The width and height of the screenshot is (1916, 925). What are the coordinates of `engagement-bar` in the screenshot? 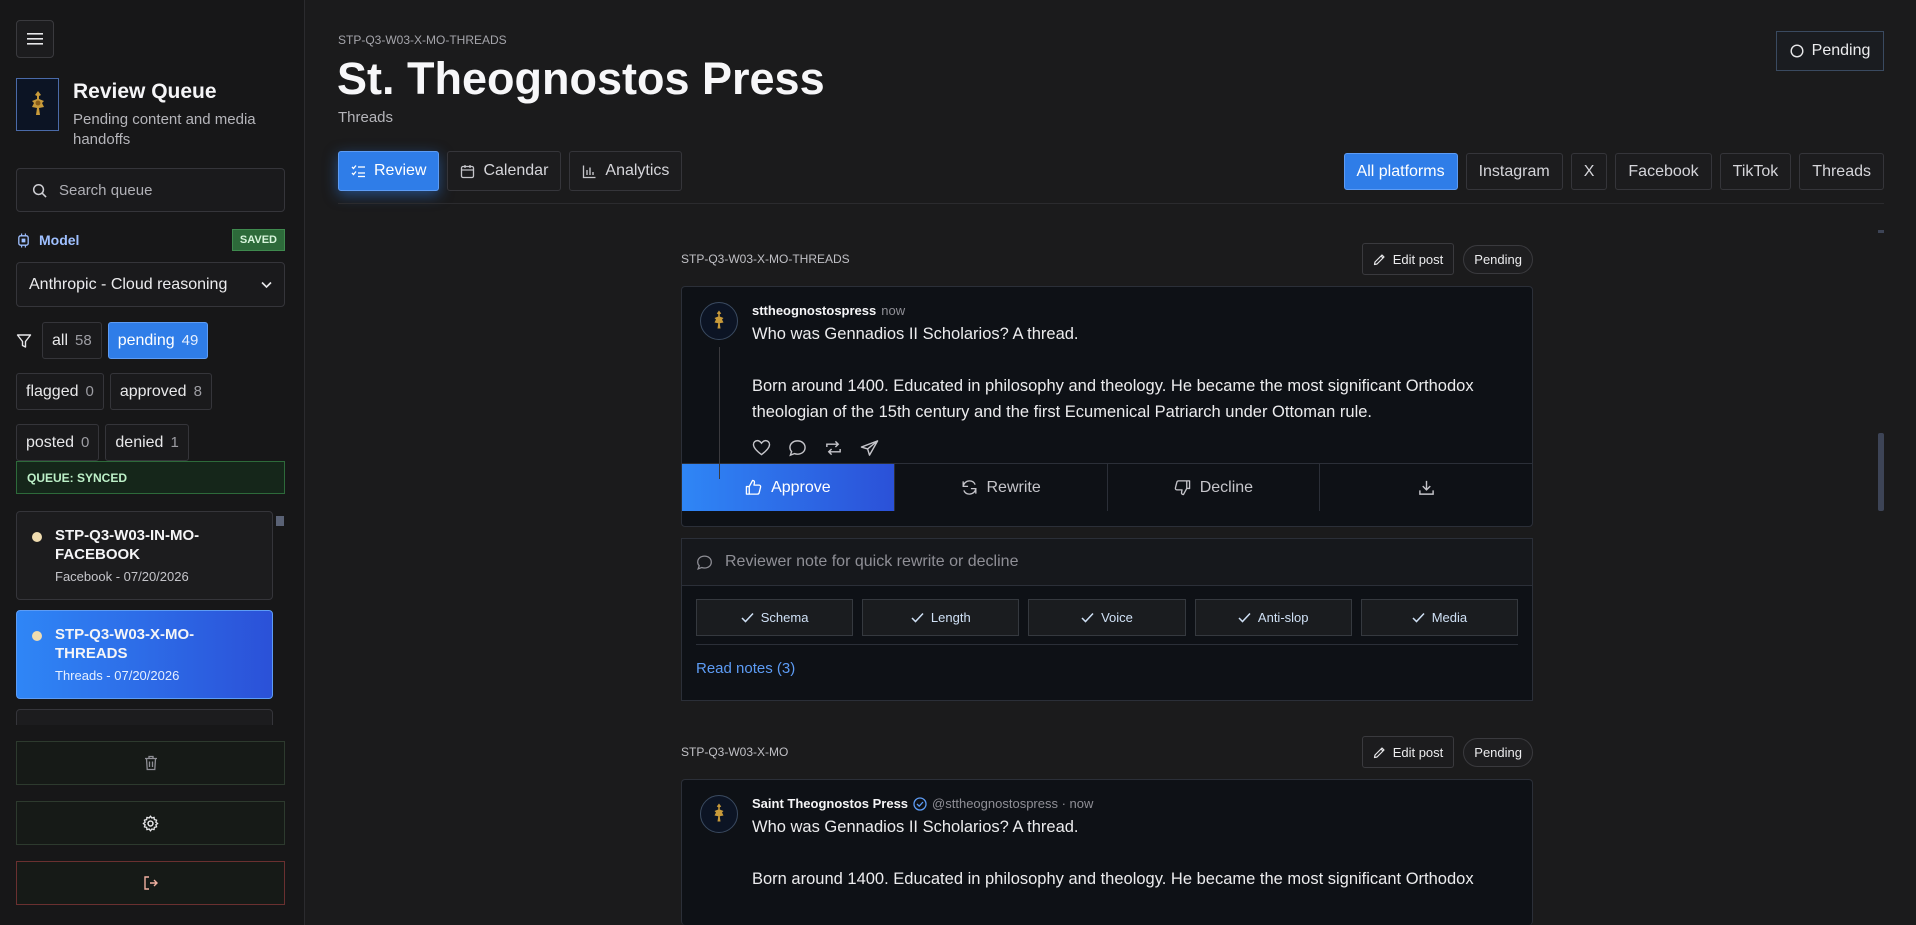 It's located at (1133, 447).